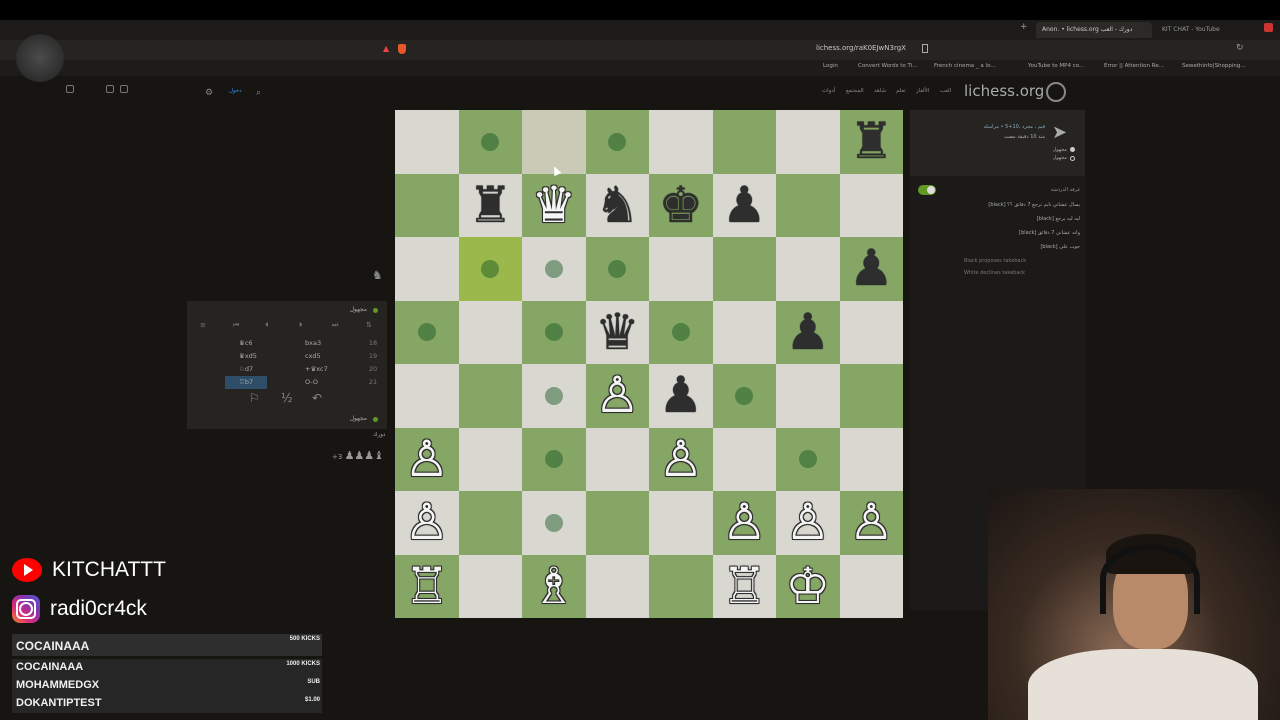 This screenshot has height=720, width=1280. I want to click on white-piece-e3-icon: ♙, so click(681, 460).